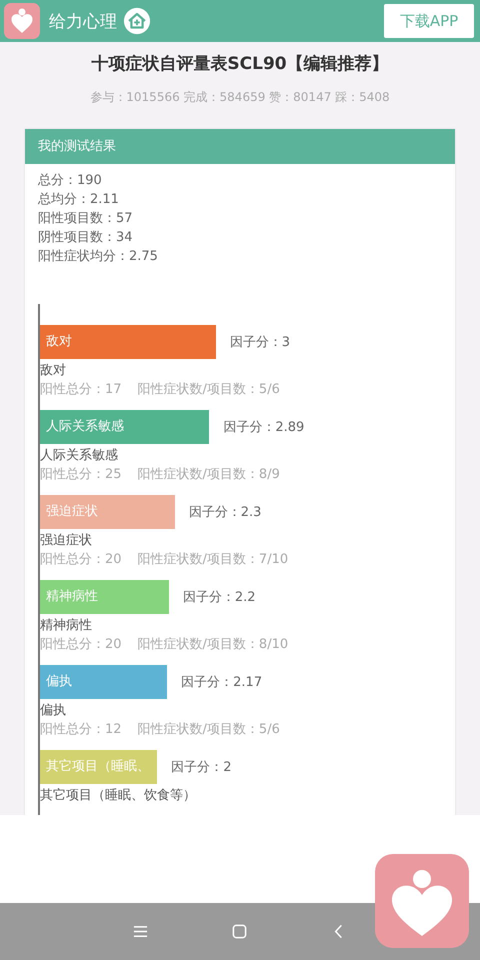 The width and height of the screenshot is (480, 960). What do you see at coordinates (128, 342) in the screenshot?
I see `factor-bar: 敌对` at bounding box center [128, 342].